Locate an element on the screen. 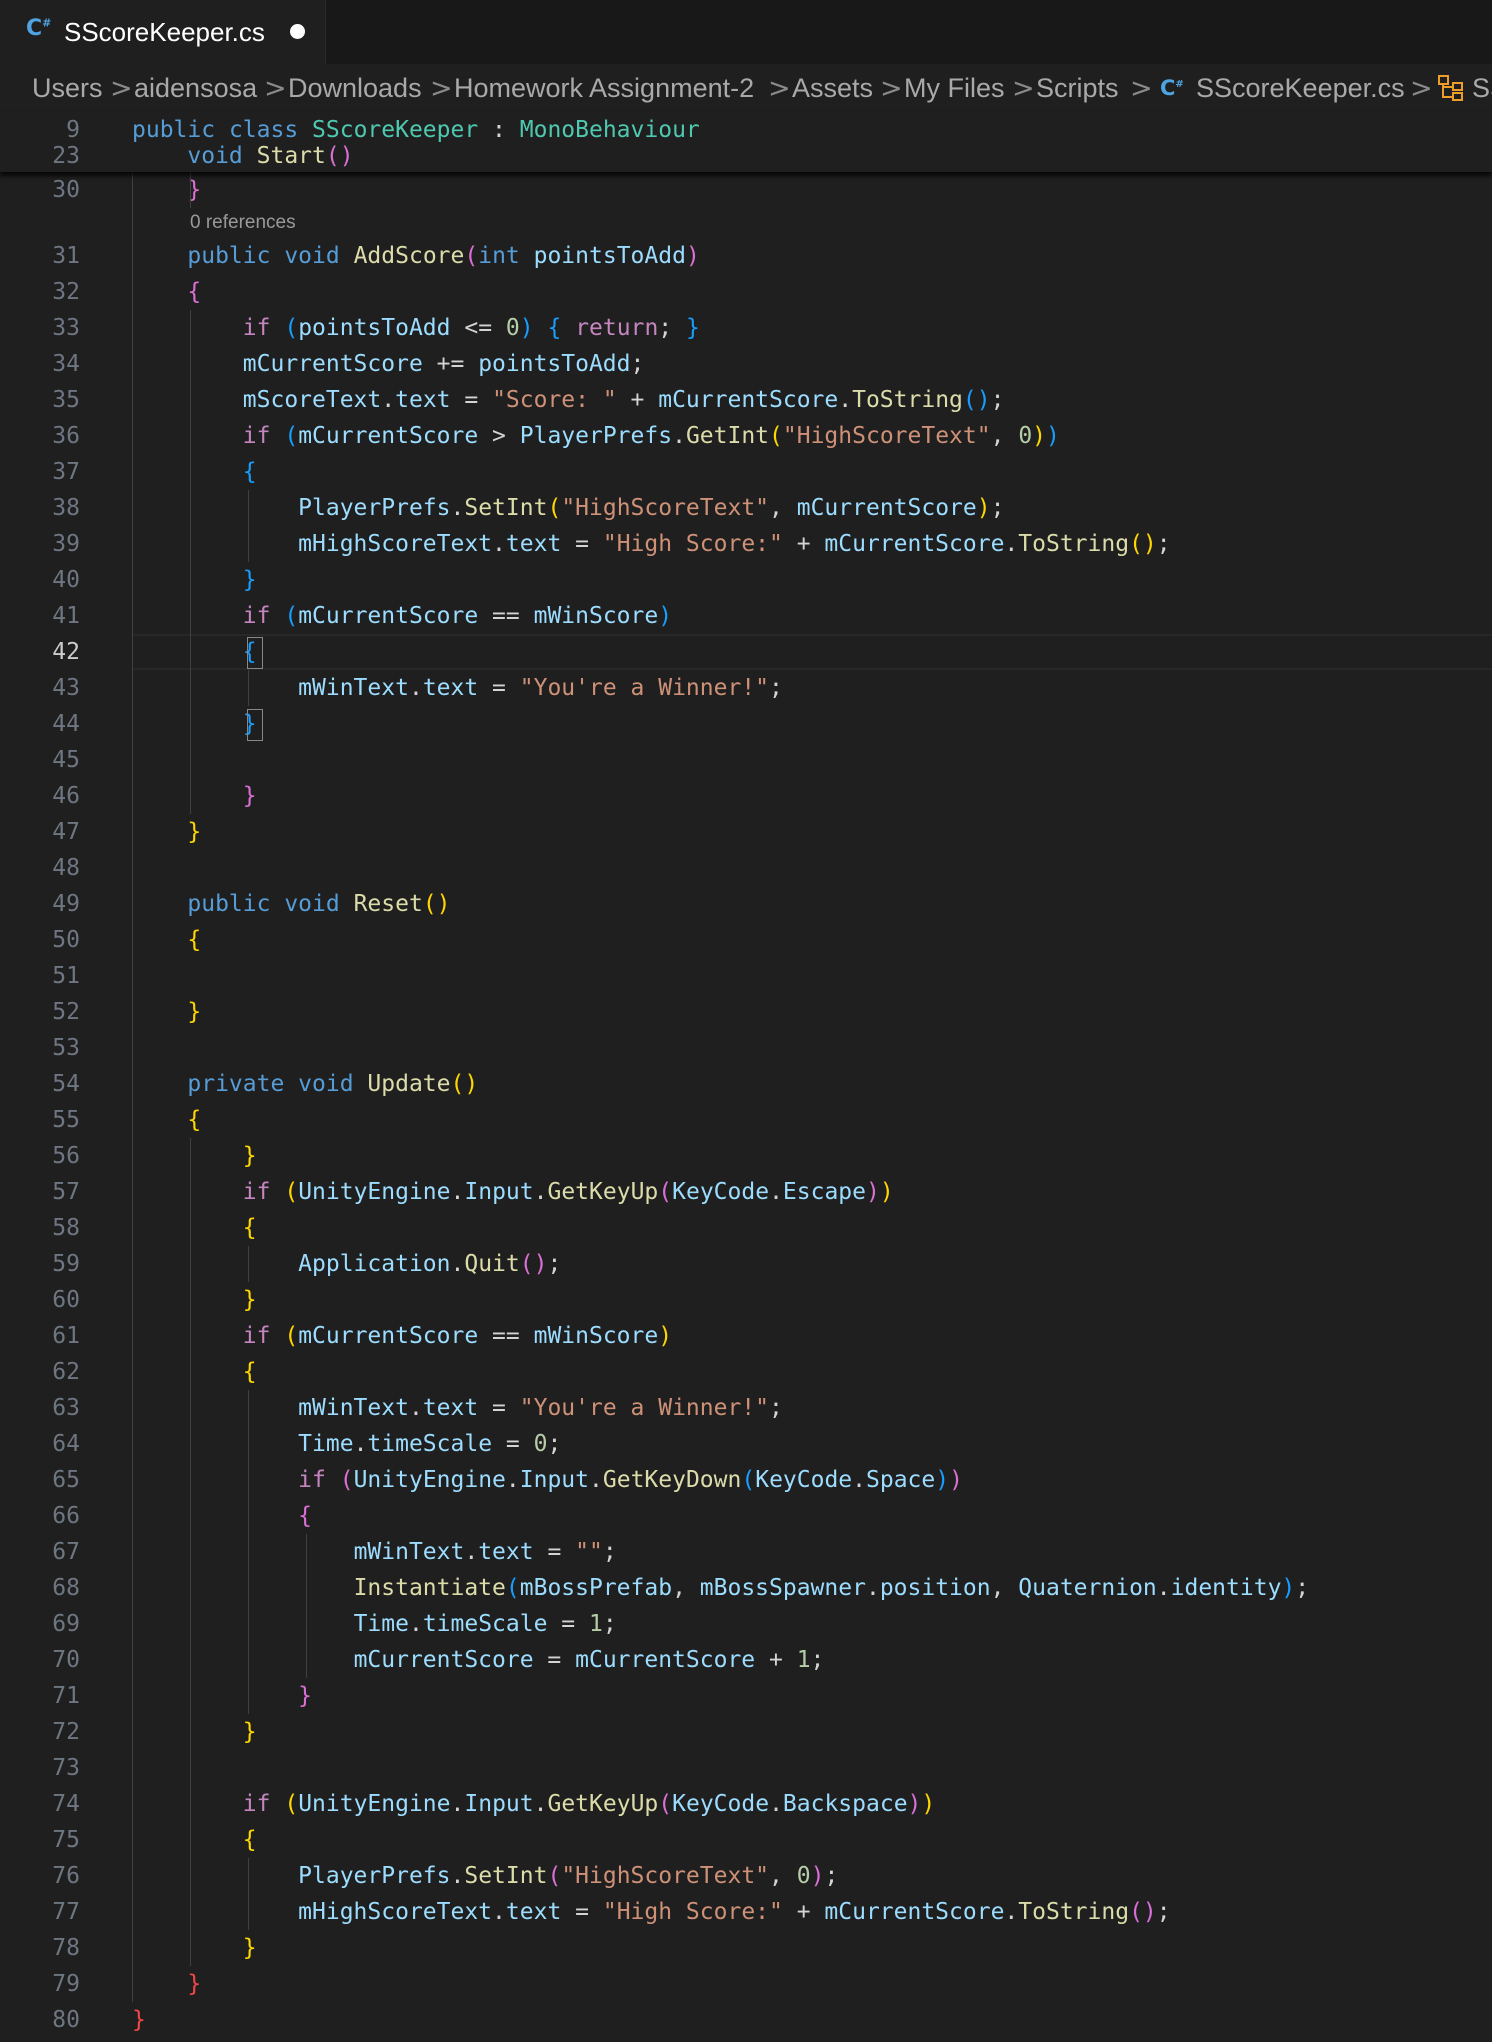  line-number: 74 is located at coordinates (40, 1804).